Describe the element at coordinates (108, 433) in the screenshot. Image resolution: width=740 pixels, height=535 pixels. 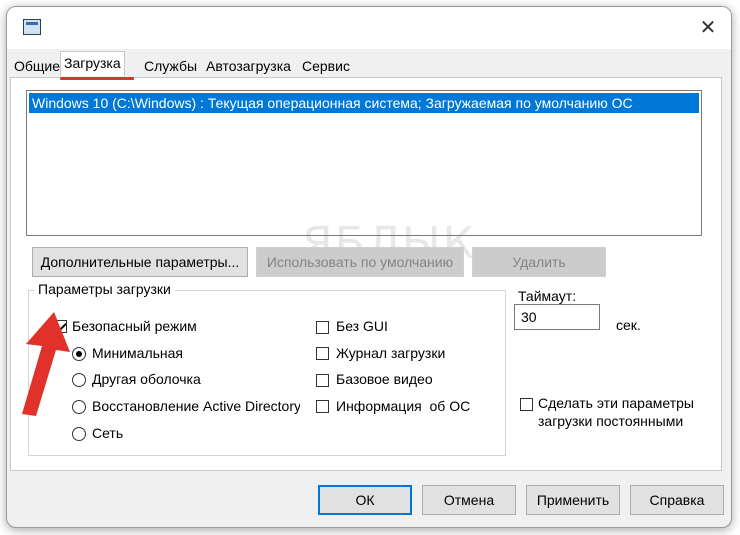
I see `radio-network-label: Сеть` at that location.